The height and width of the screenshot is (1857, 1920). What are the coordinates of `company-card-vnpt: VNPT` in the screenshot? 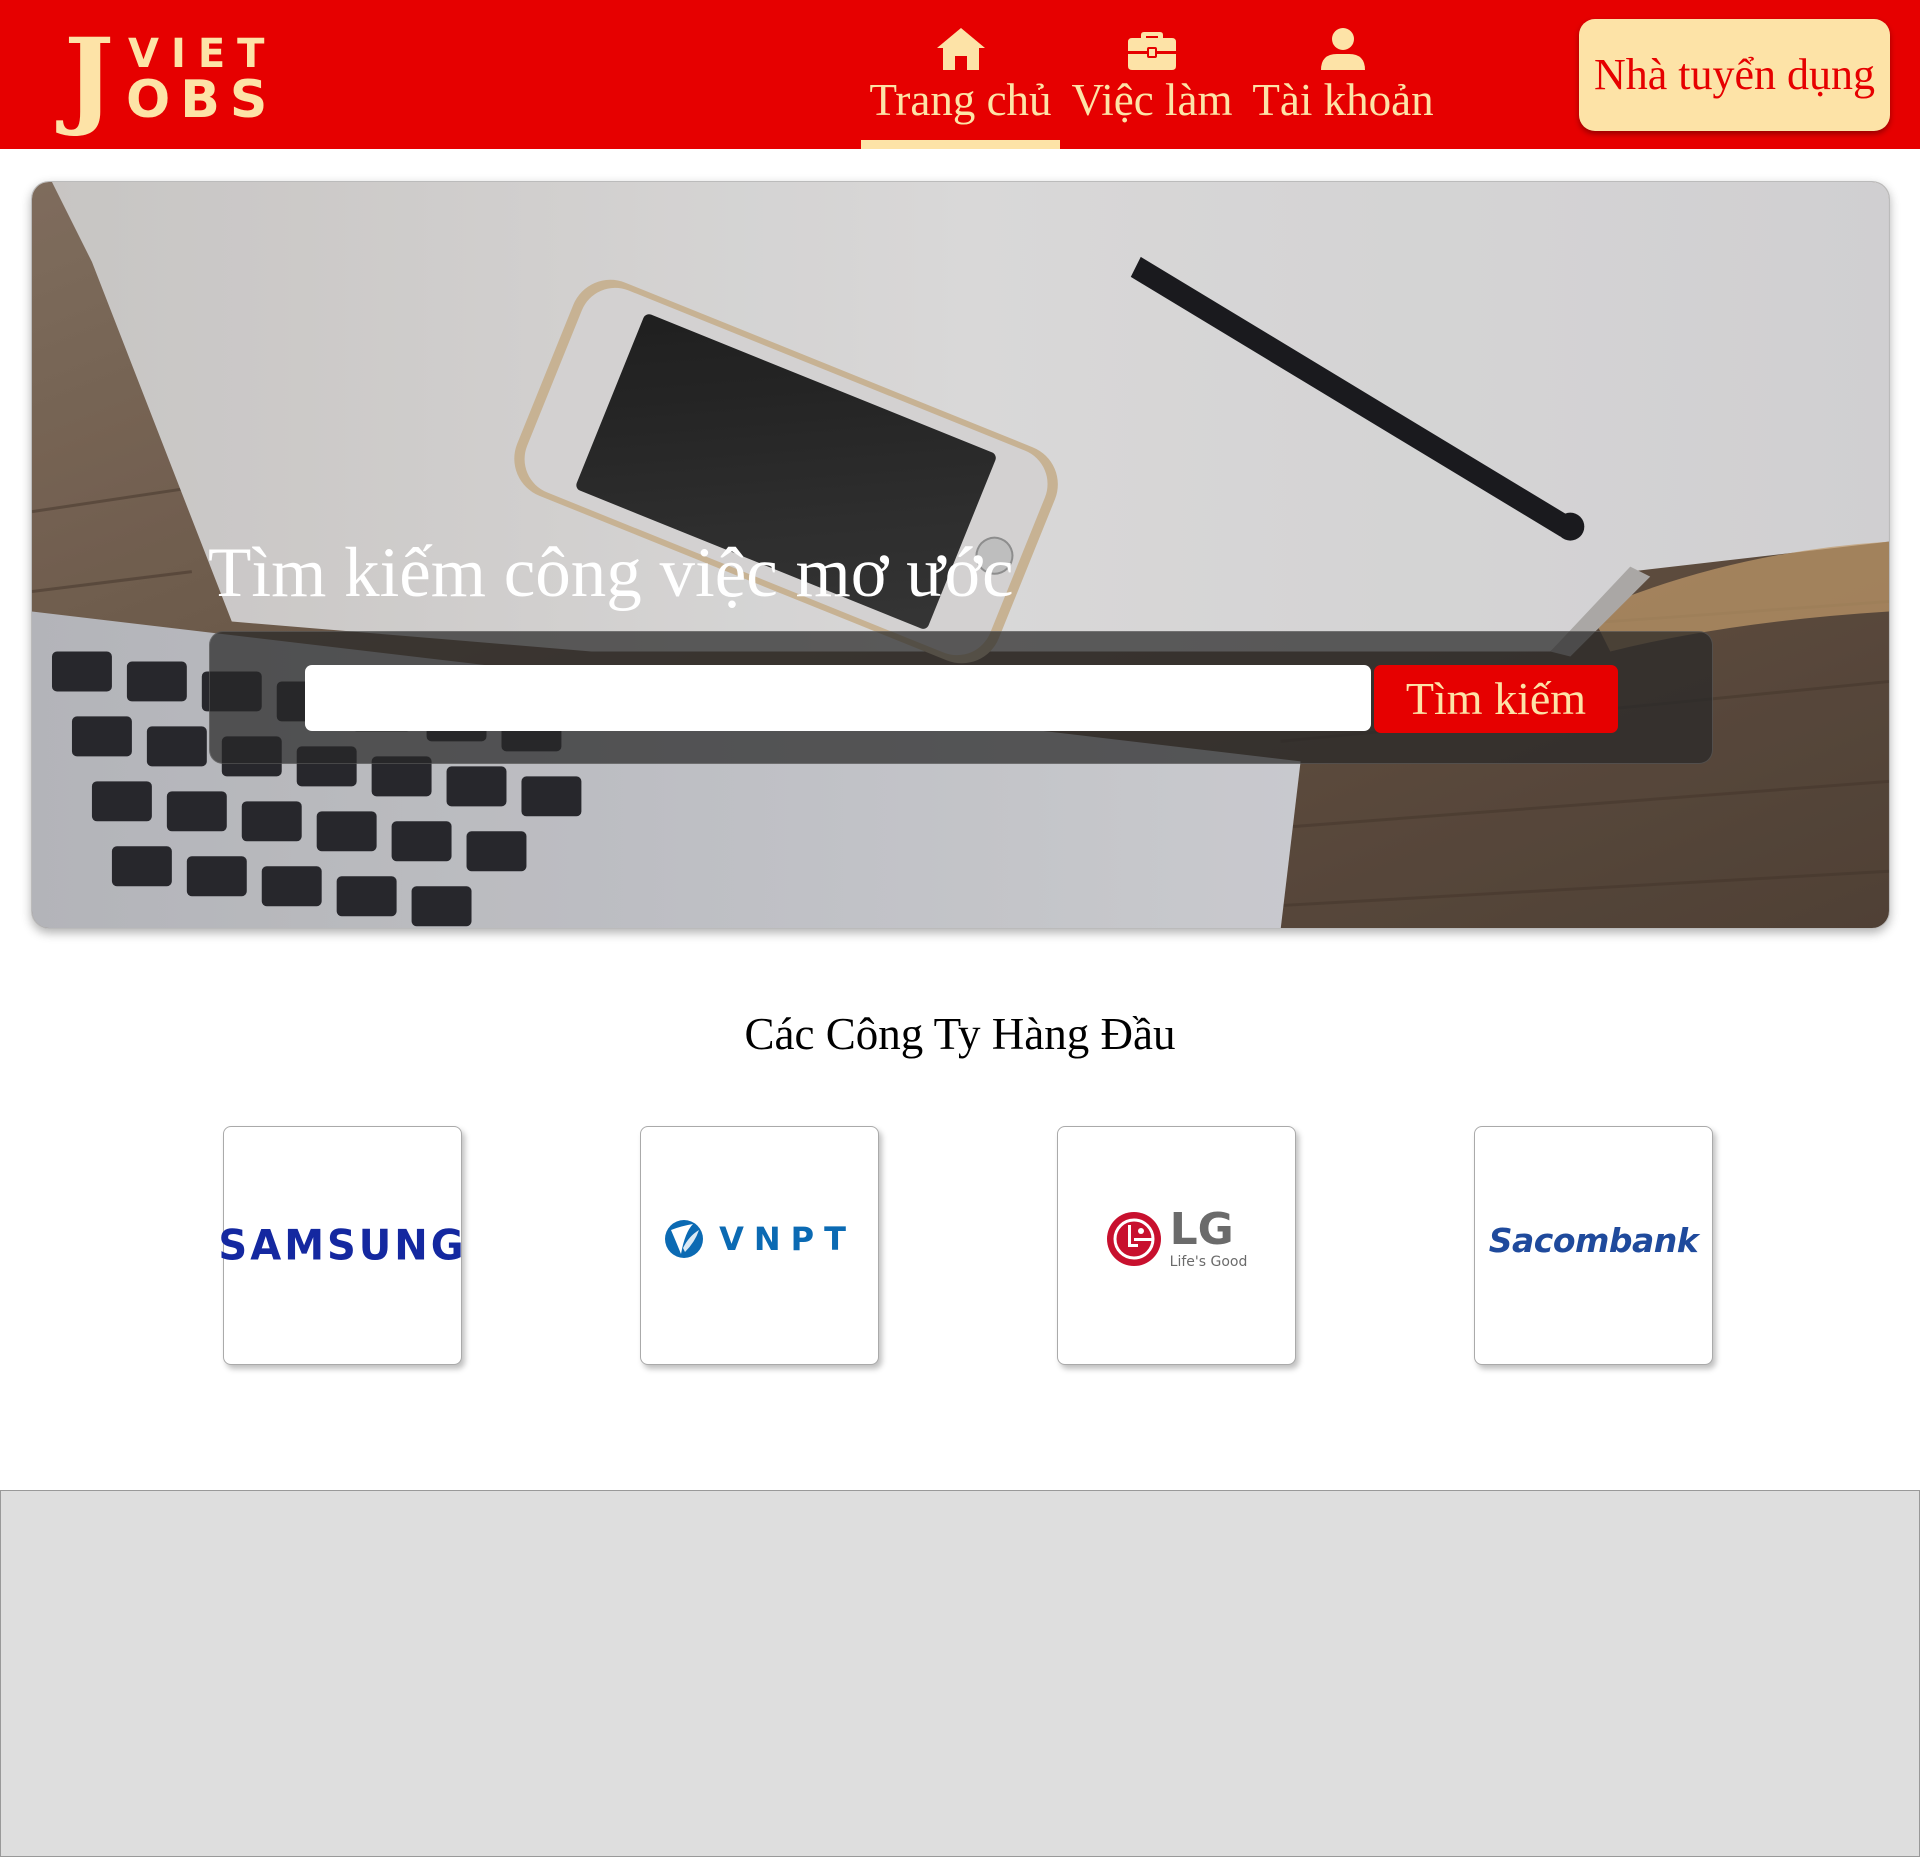 It's located at (759, 1245).